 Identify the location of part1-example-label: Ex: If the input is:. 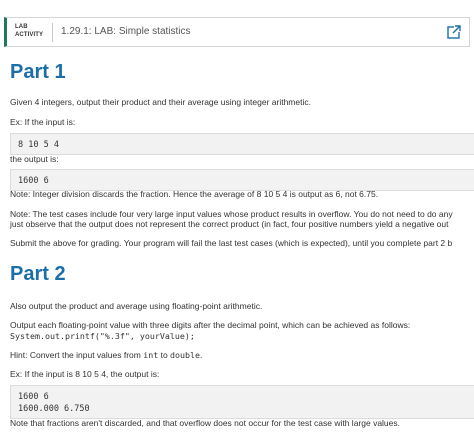
(43, 122).